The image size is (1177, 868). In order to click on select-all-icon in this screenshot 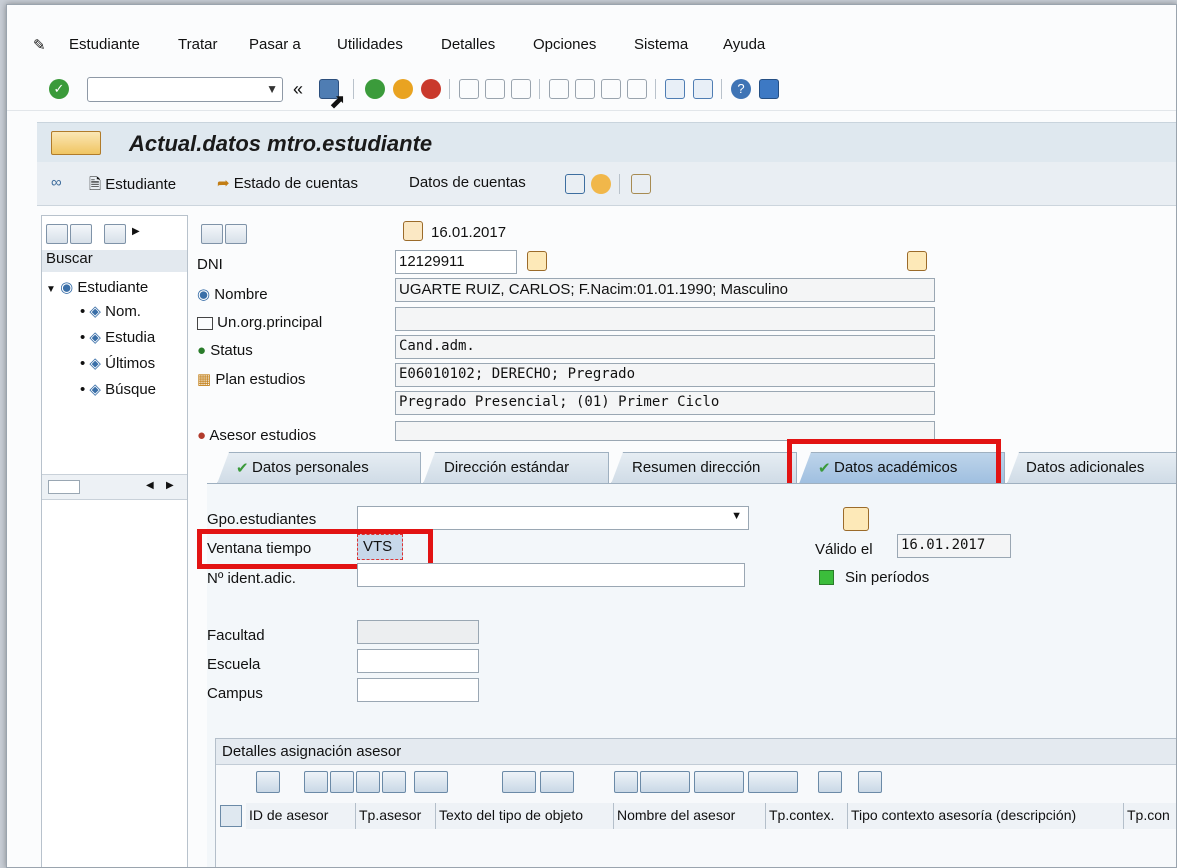, I will do `click(231, 816)`.